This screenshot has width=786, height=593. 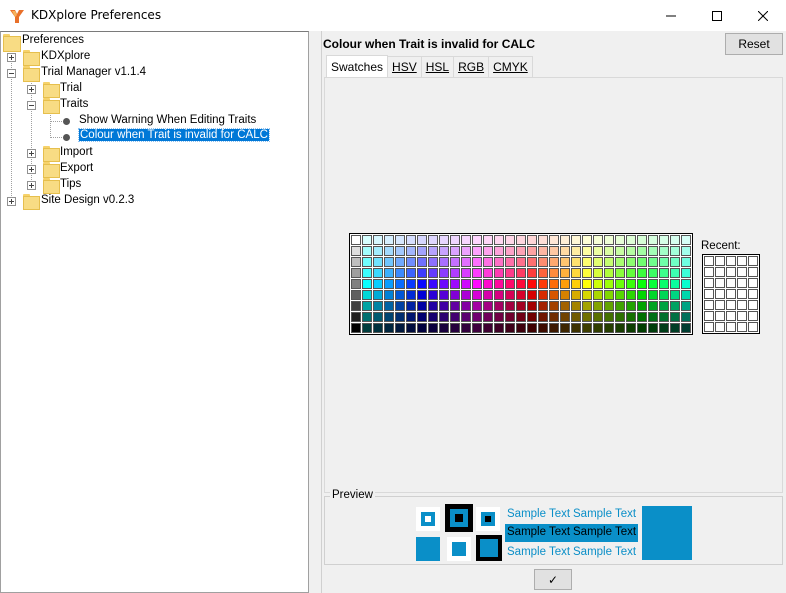 I want to click on maximize-button, so click(x=717, y=15).